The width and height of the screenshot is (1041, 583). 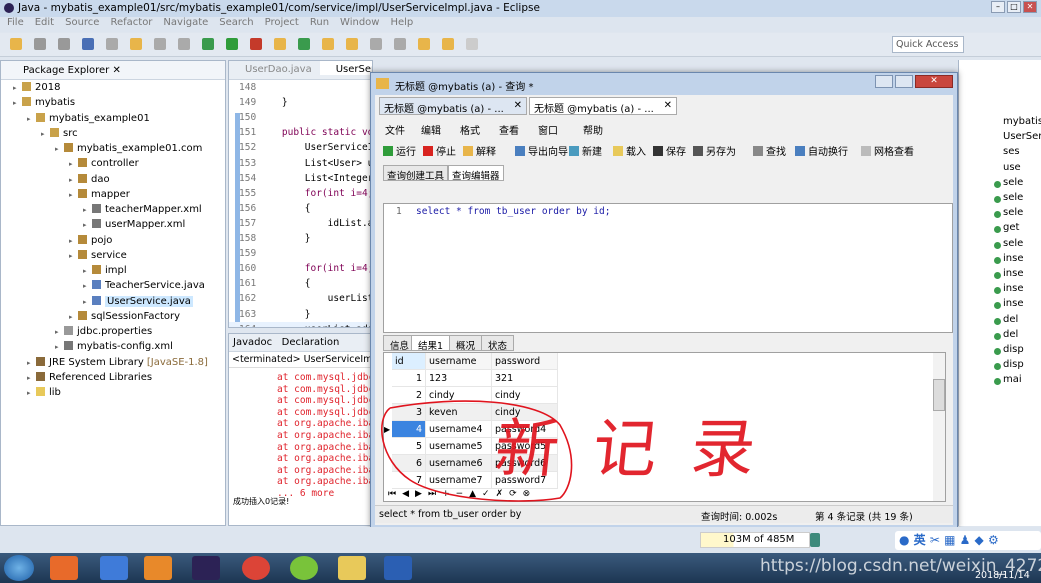 What do you see at coordinates (98, 256) in the screenshot?
I see `tree-item-service: ▸ service` at bounding box center [98, 256].